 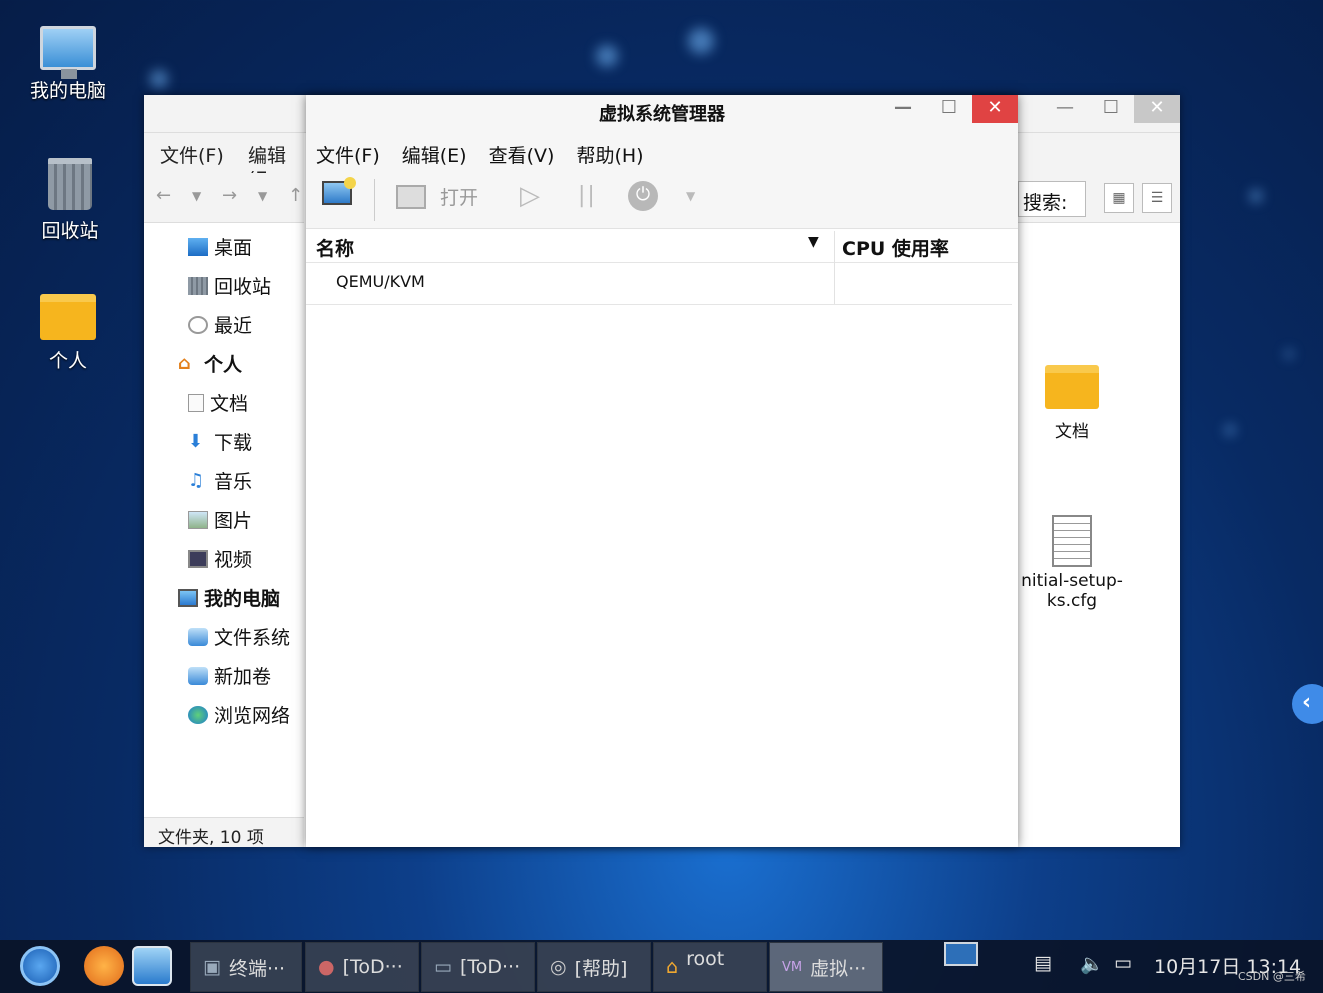 I want to click on file-manager-menubar: 文件(F) 编辑(E, so click(x=224, y=161).